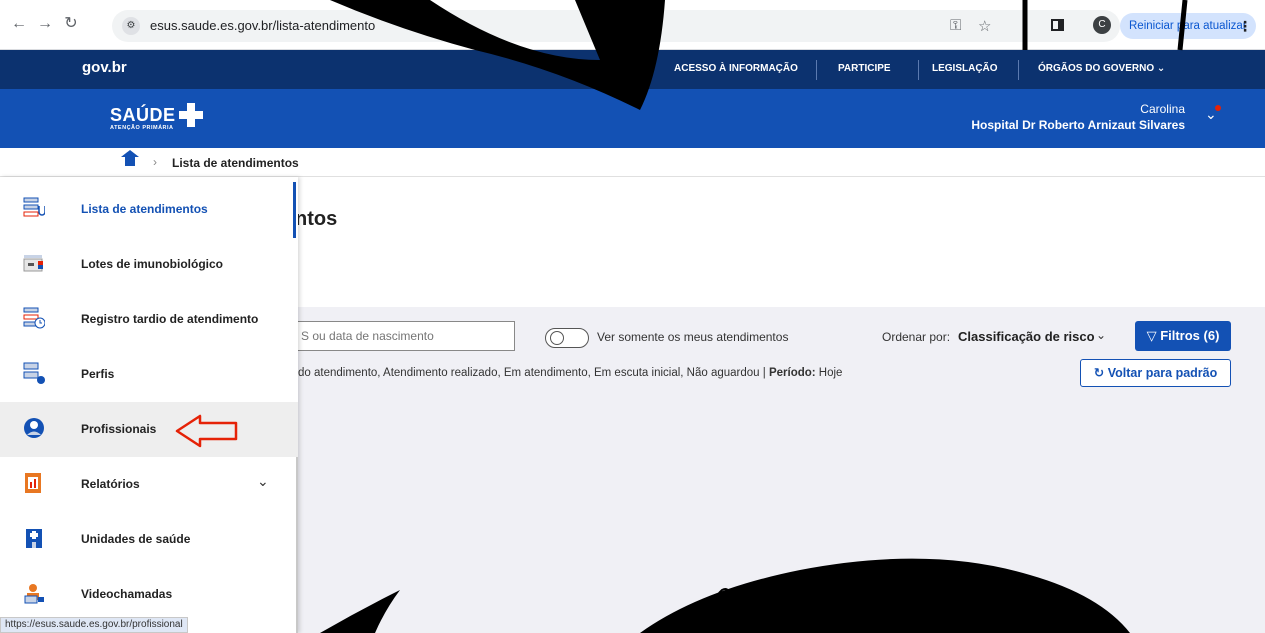 The image size is (1265, 633). What do you see at coordinates (149, 539) in the screenshot?
I see `sidebar-item-unidades: Unidades de saúde` at bounding box center [149, 539].